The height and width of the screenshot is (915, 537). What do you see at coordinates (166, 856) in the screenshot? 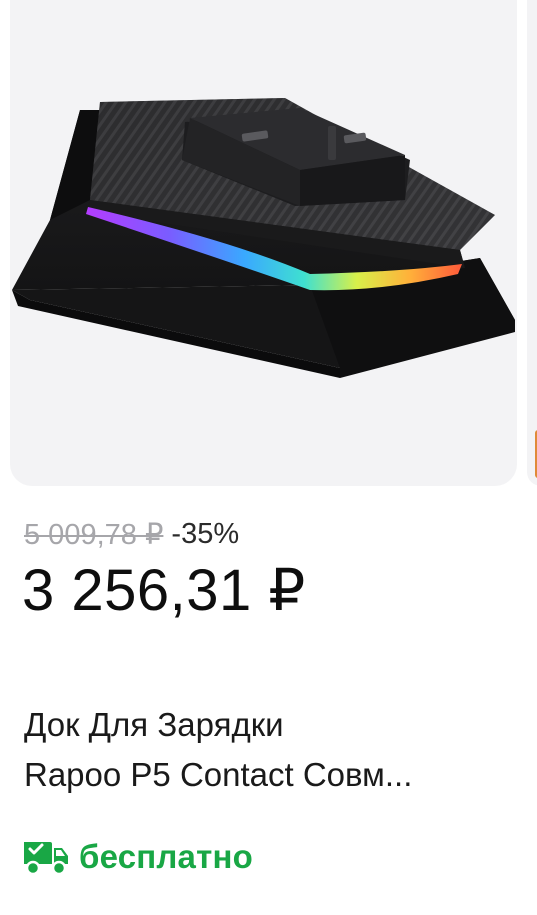
I see `delivery-label: бесплатно` at bounding box center [166, 856].